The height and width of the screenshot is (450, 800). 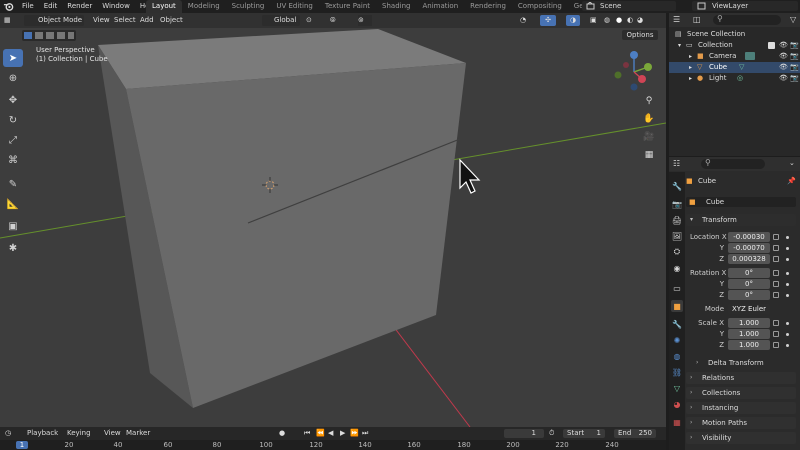 I want to click on tab-uv-editing: UV Editing, so click(x=294, y=6).